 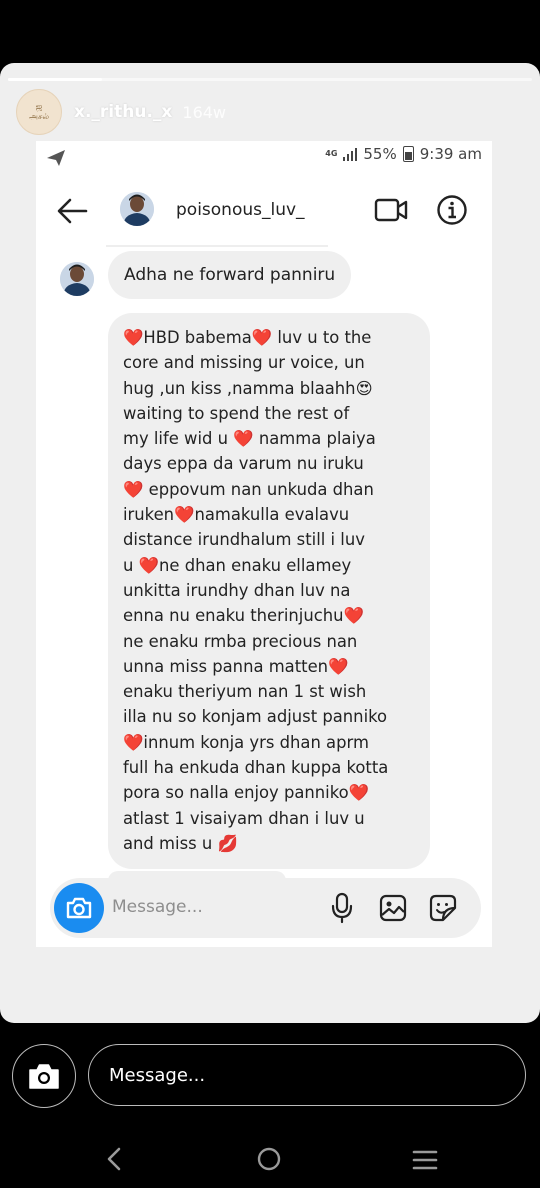 What do you see at coordinates (56, 158) in the screenshot?
I see `send-icon` at bounding box center [56, 158].